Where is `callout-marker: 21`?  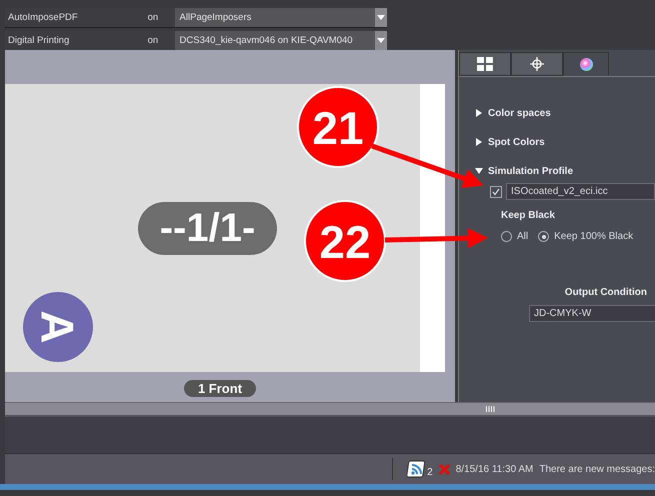
callout-marker: 21 is located at coordinates (338, 127).